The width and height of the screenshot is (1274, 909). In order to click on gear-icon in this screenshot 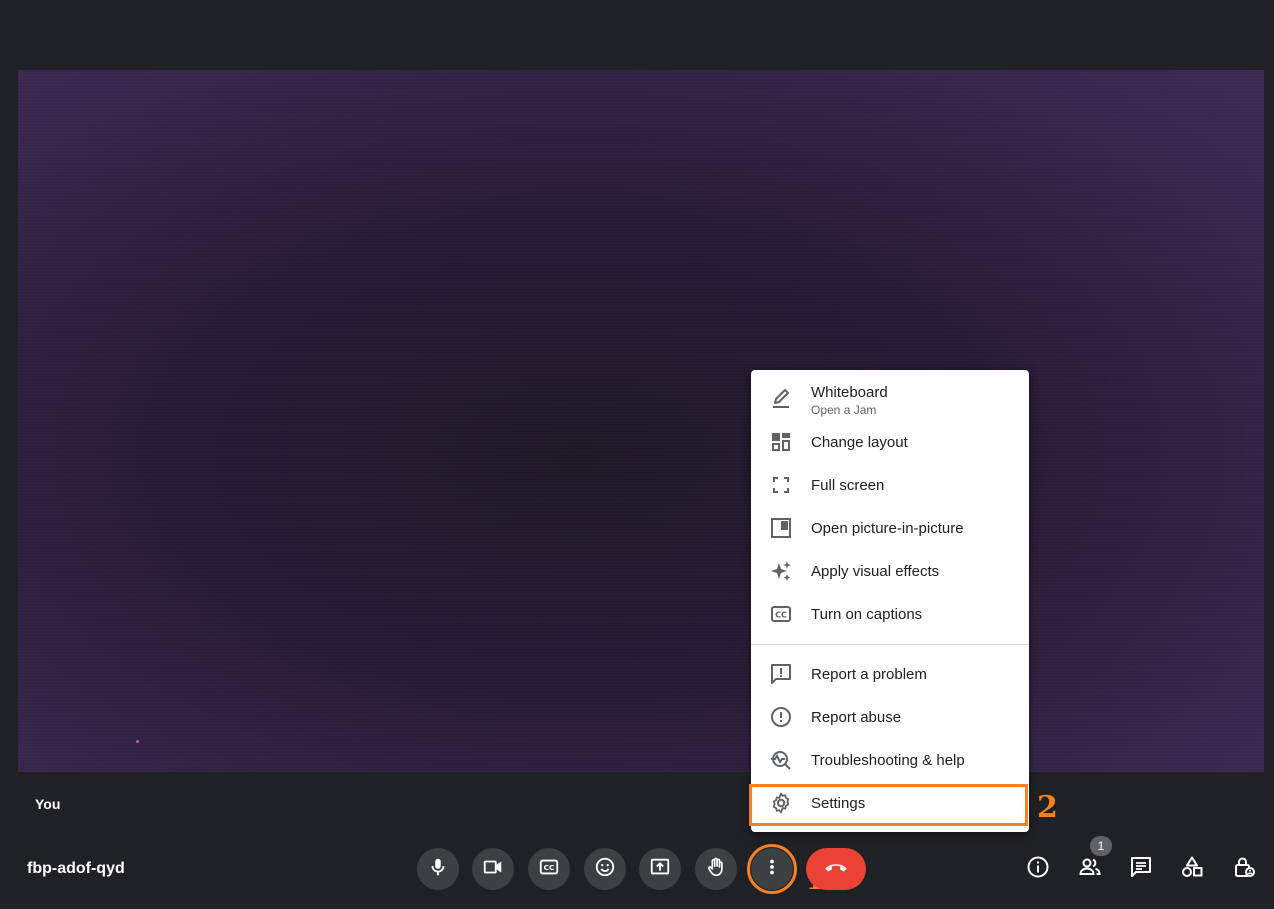, I will do `click(781, 803)`.